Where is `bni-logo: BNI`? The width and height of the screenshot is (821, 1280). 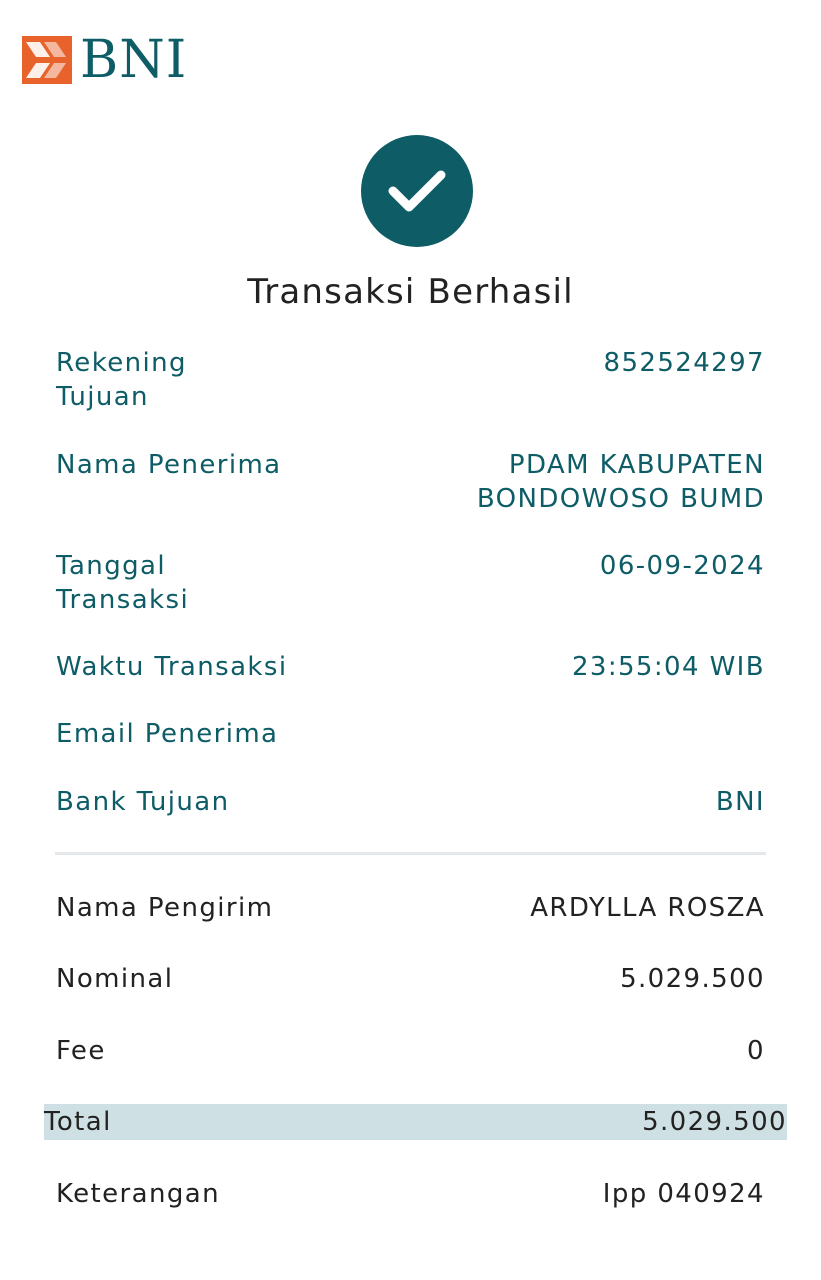 bni-logo: BNI is located at coordinates (104, 60).